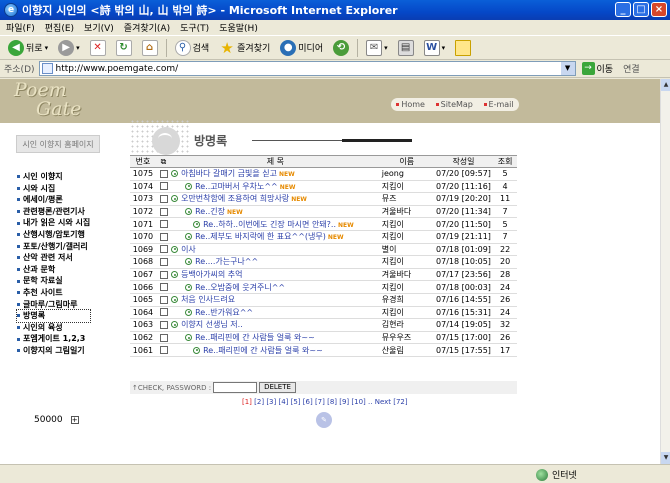 This screenshot has width=670, height=483. I want to click on row-subject: Re..오밤중에 웃겨주니^^, so click(275, 287).